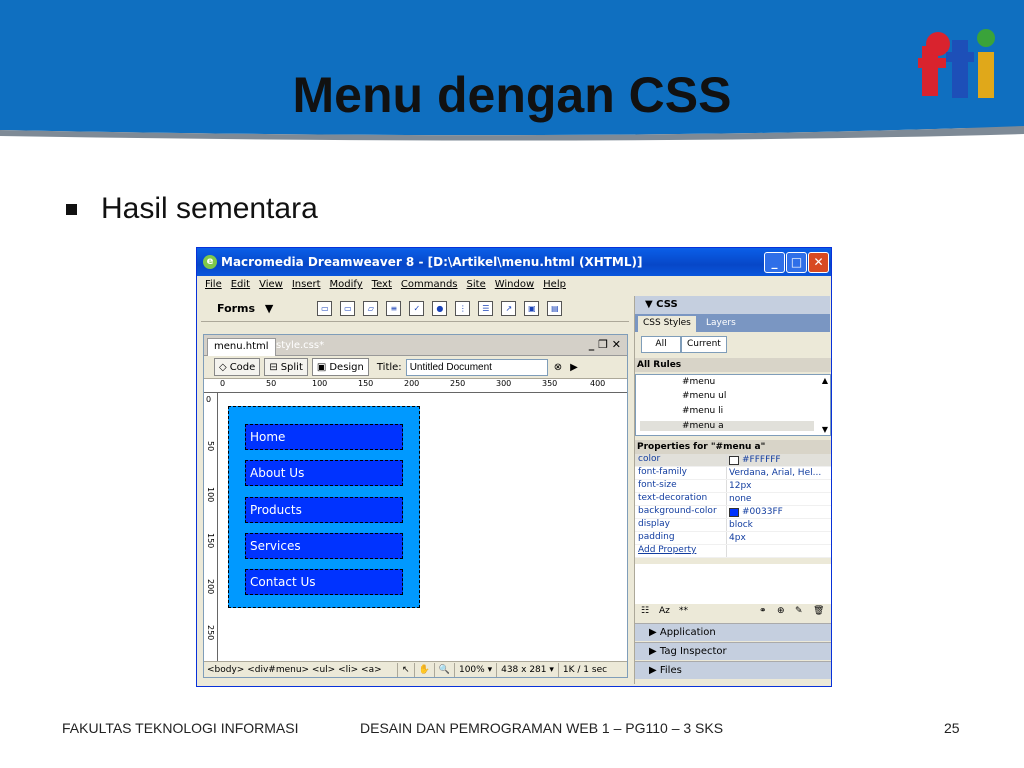 The width and height of the screenshot is (1024, 768). What do you see at coordinates (325, 308) in the screenshot?
I see `form-icon: ▭` at bounding box center [325, 308].